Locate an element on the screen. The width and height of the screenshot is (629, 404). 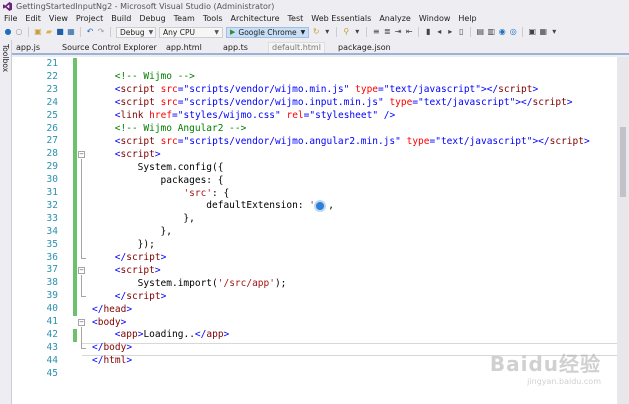
tab-package-json: package.json is located at coordinates (364, 47).